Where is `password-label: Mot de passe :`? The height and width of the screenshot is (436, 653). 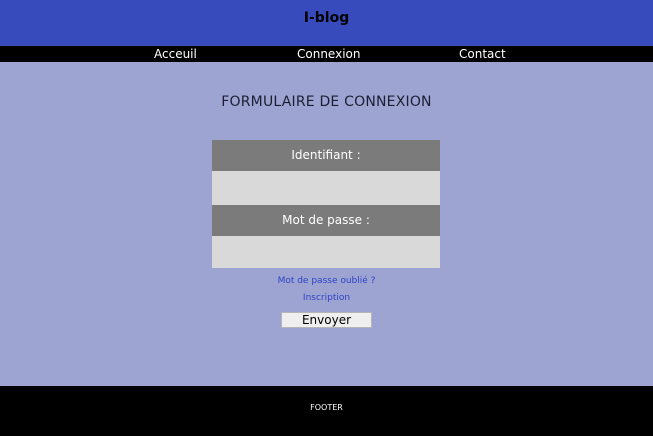 password-label: Mot de passe : is located at coordinates (326, 220).